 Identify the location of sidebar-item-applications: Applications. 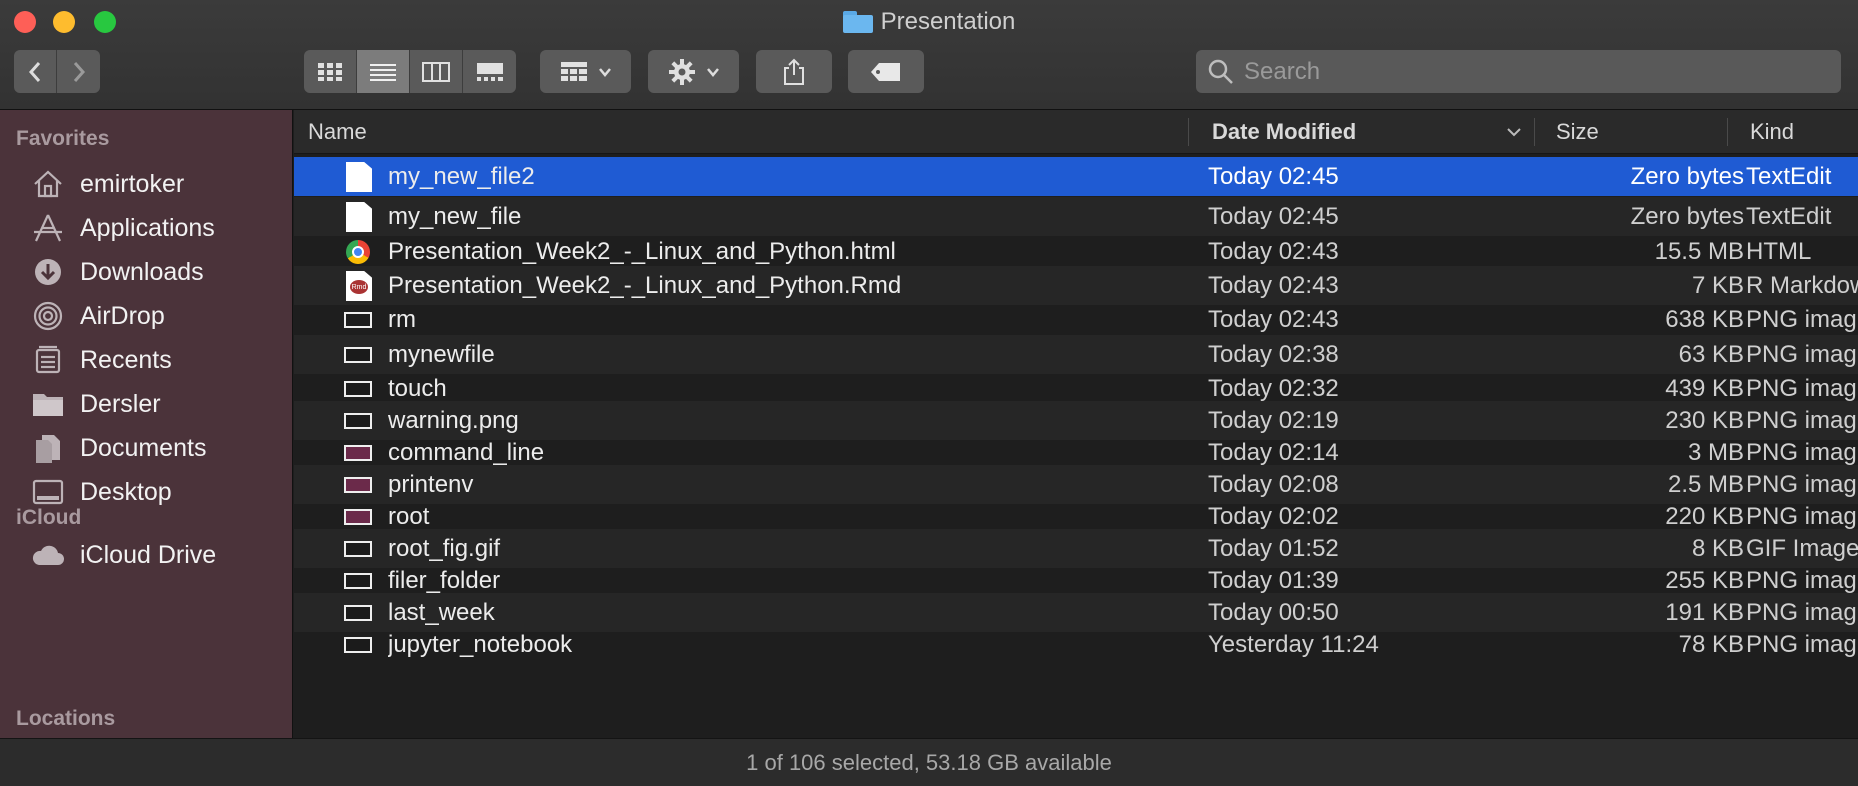
(122, 228).